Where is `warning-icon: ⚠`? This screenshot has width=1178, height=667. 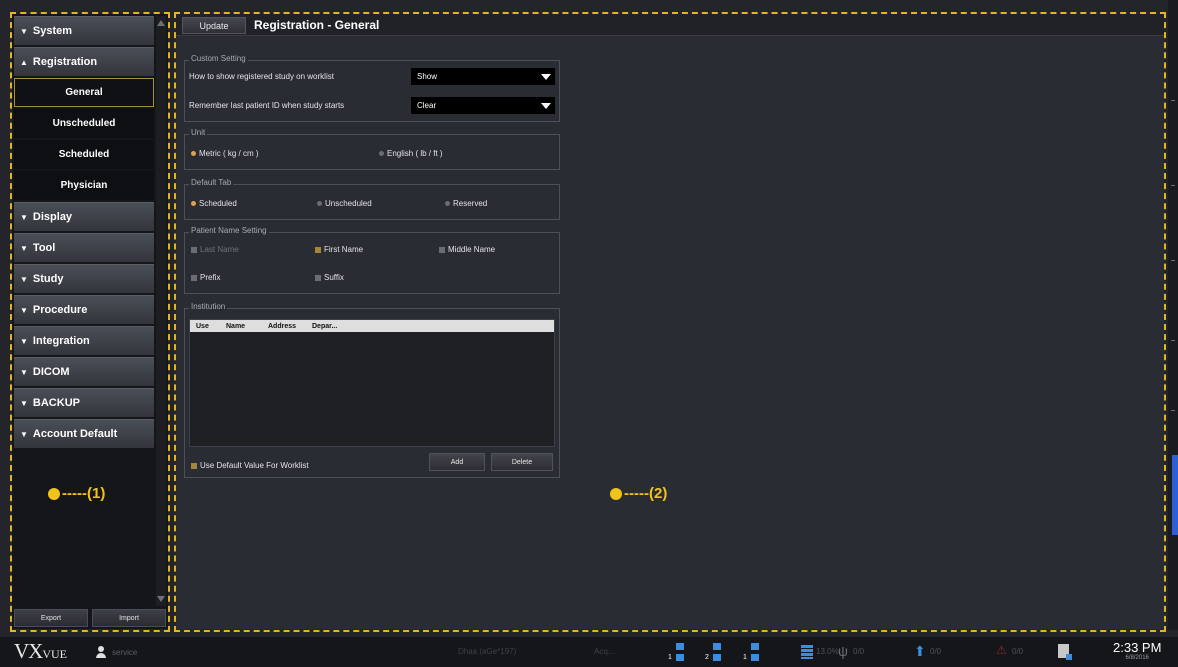
warning-icon: ⚠ is located at coordinates (1001, 650).